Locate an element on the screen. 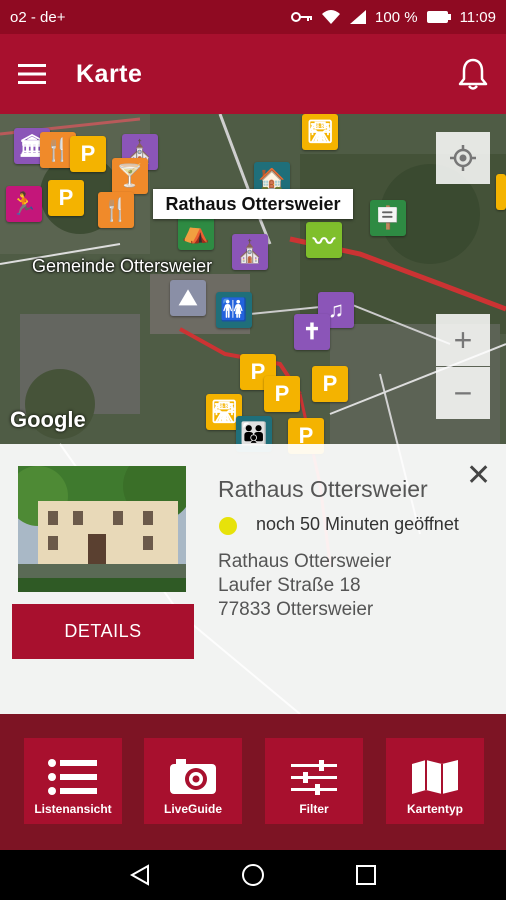 This screenshot has height=900, width=506. poi-pin-road: 🛣 is located at coordinates (320, 132).